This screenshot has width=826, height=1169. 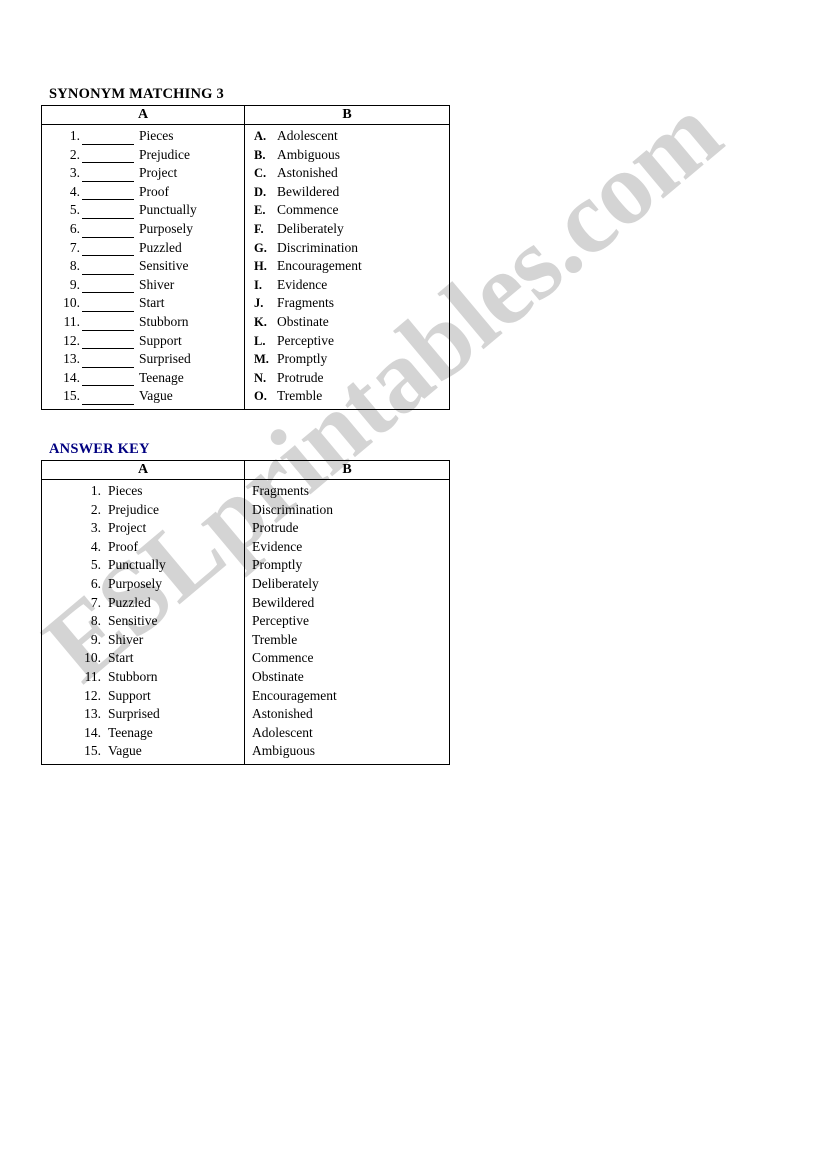 I want to click on exercise-item-b: H. Encouragement, so click(x=347, y=266).